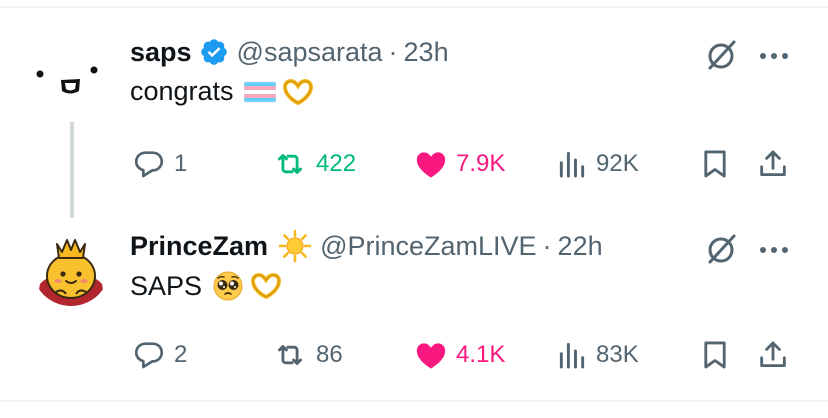 The width and height of the screenshot is (828, 418). What do you see at coordinates (617, 163) in the screenshot?
I see `view-count: 92K` at bounding box center [617, 163].